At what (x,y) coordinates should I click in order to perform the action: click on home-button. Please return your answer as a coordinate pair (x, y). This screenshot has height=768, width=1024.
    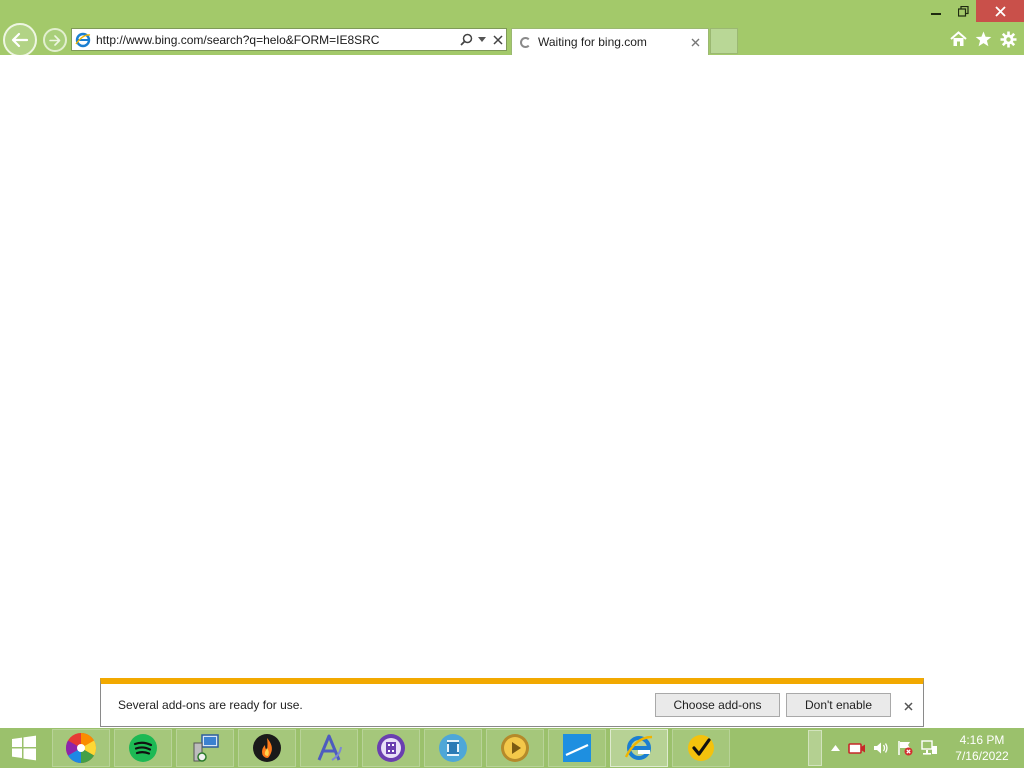
    Looking at the image, I should click on (958, 39).